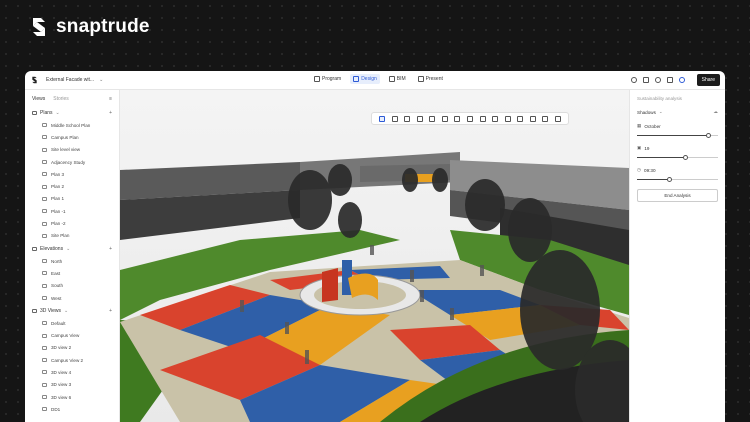  What do you see at coordinates (61, 372) in the screenshot?
I see `view-label: 3D view 4` at bounding box center [61, 372].